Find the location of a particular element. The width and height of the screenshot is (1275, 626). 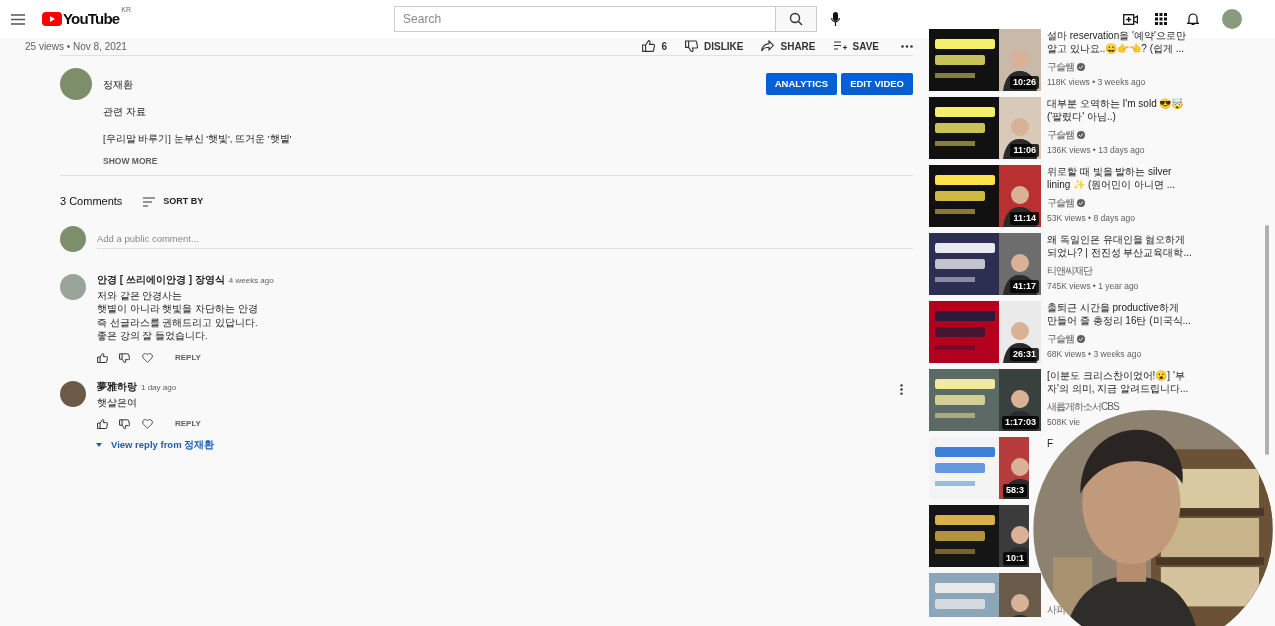

channel-action-button: ANALYTICS is located at coordinates (801, 84).